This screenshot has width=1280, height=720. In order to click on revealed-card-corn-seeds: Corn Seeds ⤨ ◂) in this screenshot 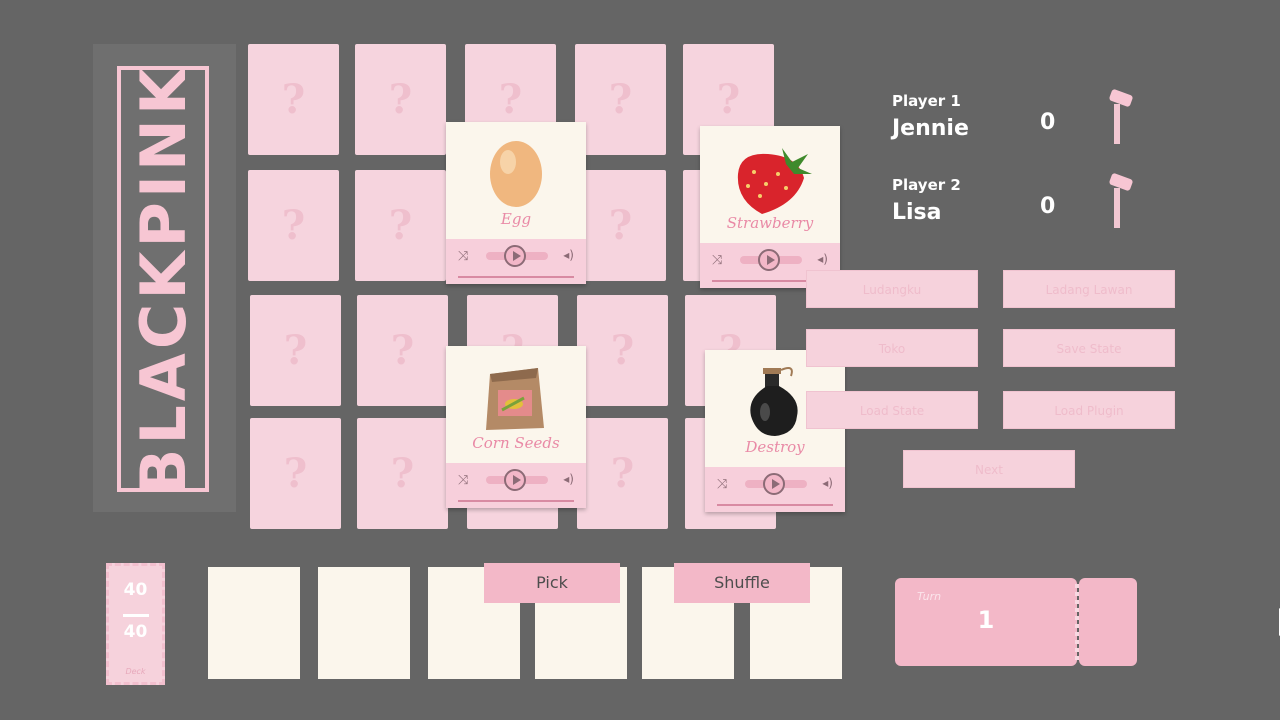, I will do `click(516, 427)`.